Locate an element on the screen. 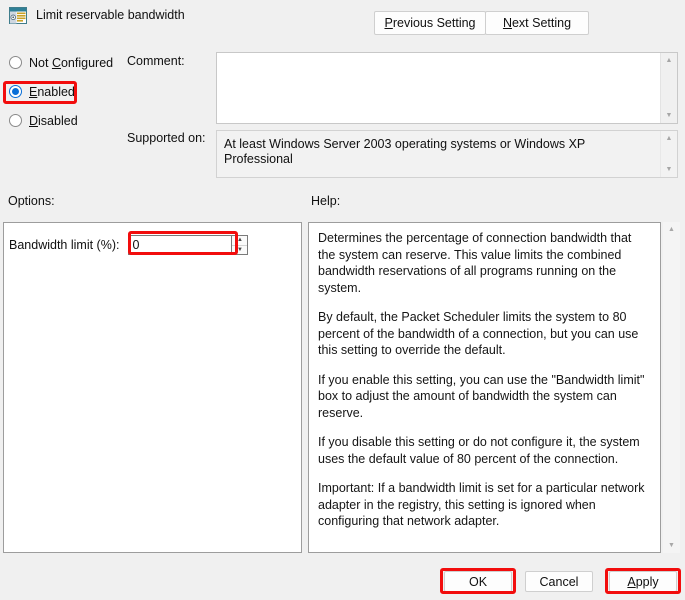 The height and width of the screenshot is (600, 685). ok-button: OK is located at coordinates (478, 581).